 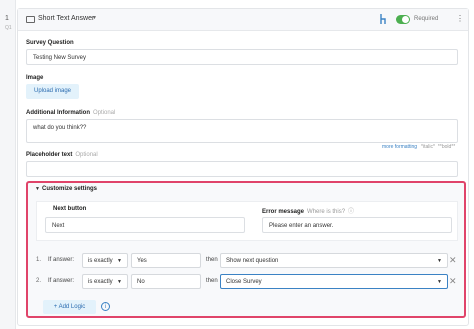 I want to click on placeholder-optional: Optional, so click(x=86, y=155).